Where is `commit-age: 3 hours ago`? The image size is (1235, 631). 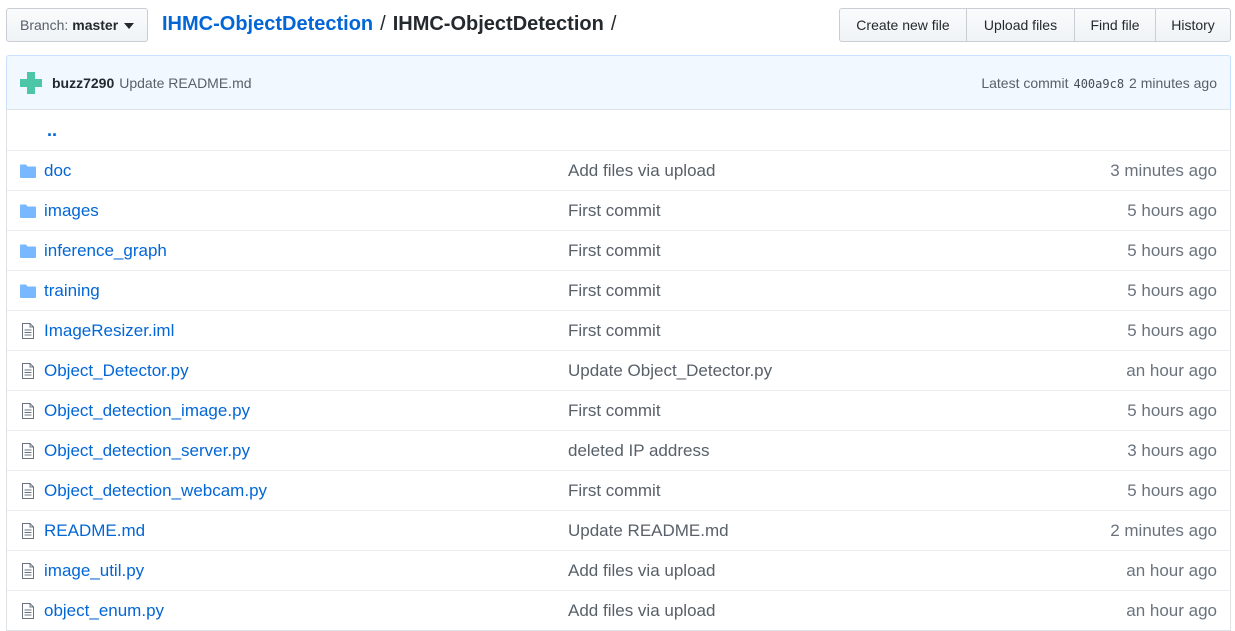 commit-age: 3 hours ago is located at coordinates (1172, 450).